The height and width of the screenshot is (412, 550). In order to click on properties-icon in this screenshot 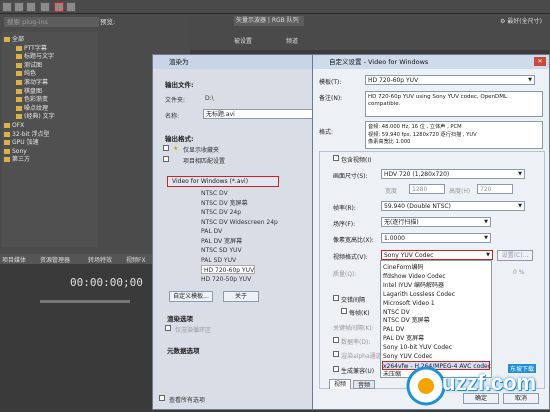, I will do `click(45, 7)`.